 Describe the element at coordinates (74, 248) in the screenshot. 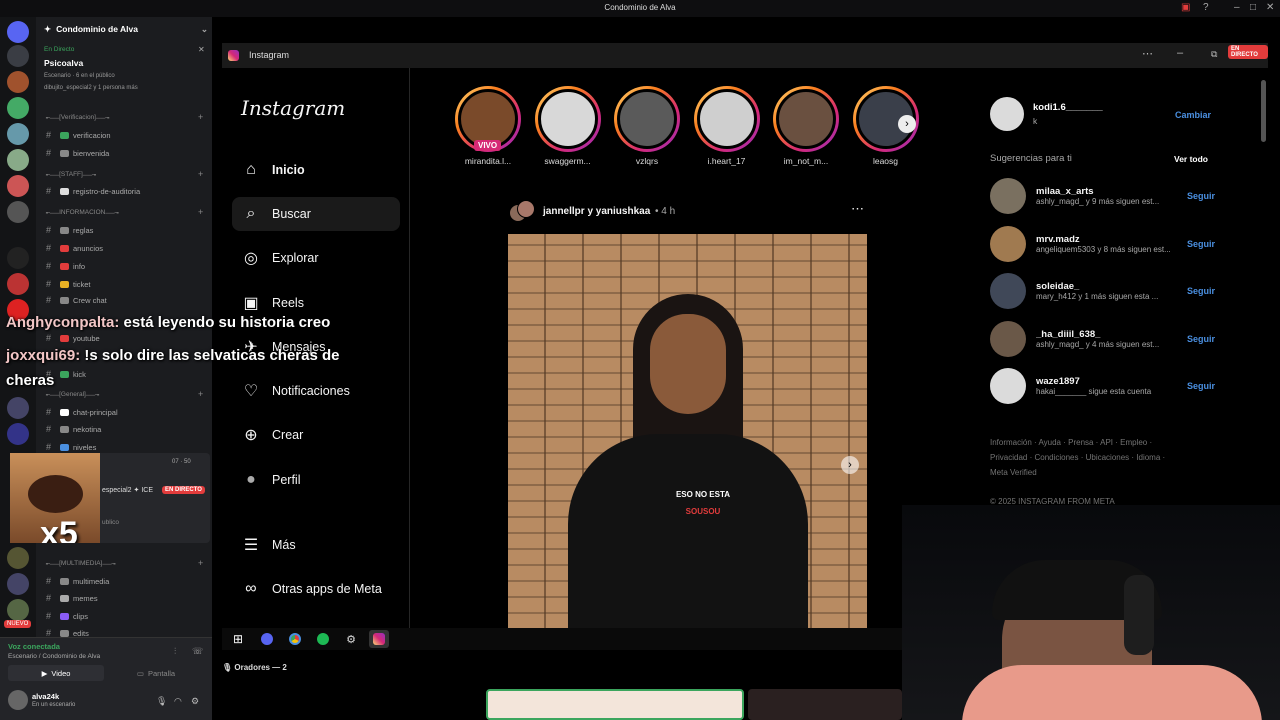

I see `channel-item: # anuncios` at that location.